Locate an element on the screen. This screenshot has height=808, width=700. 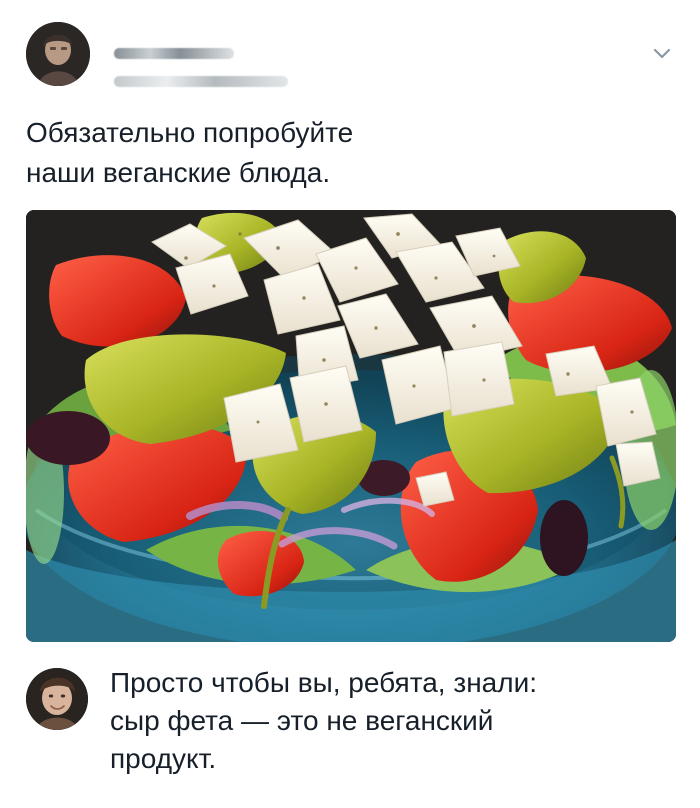
reply-author-avatar-image is located at coordinates (57, 699).